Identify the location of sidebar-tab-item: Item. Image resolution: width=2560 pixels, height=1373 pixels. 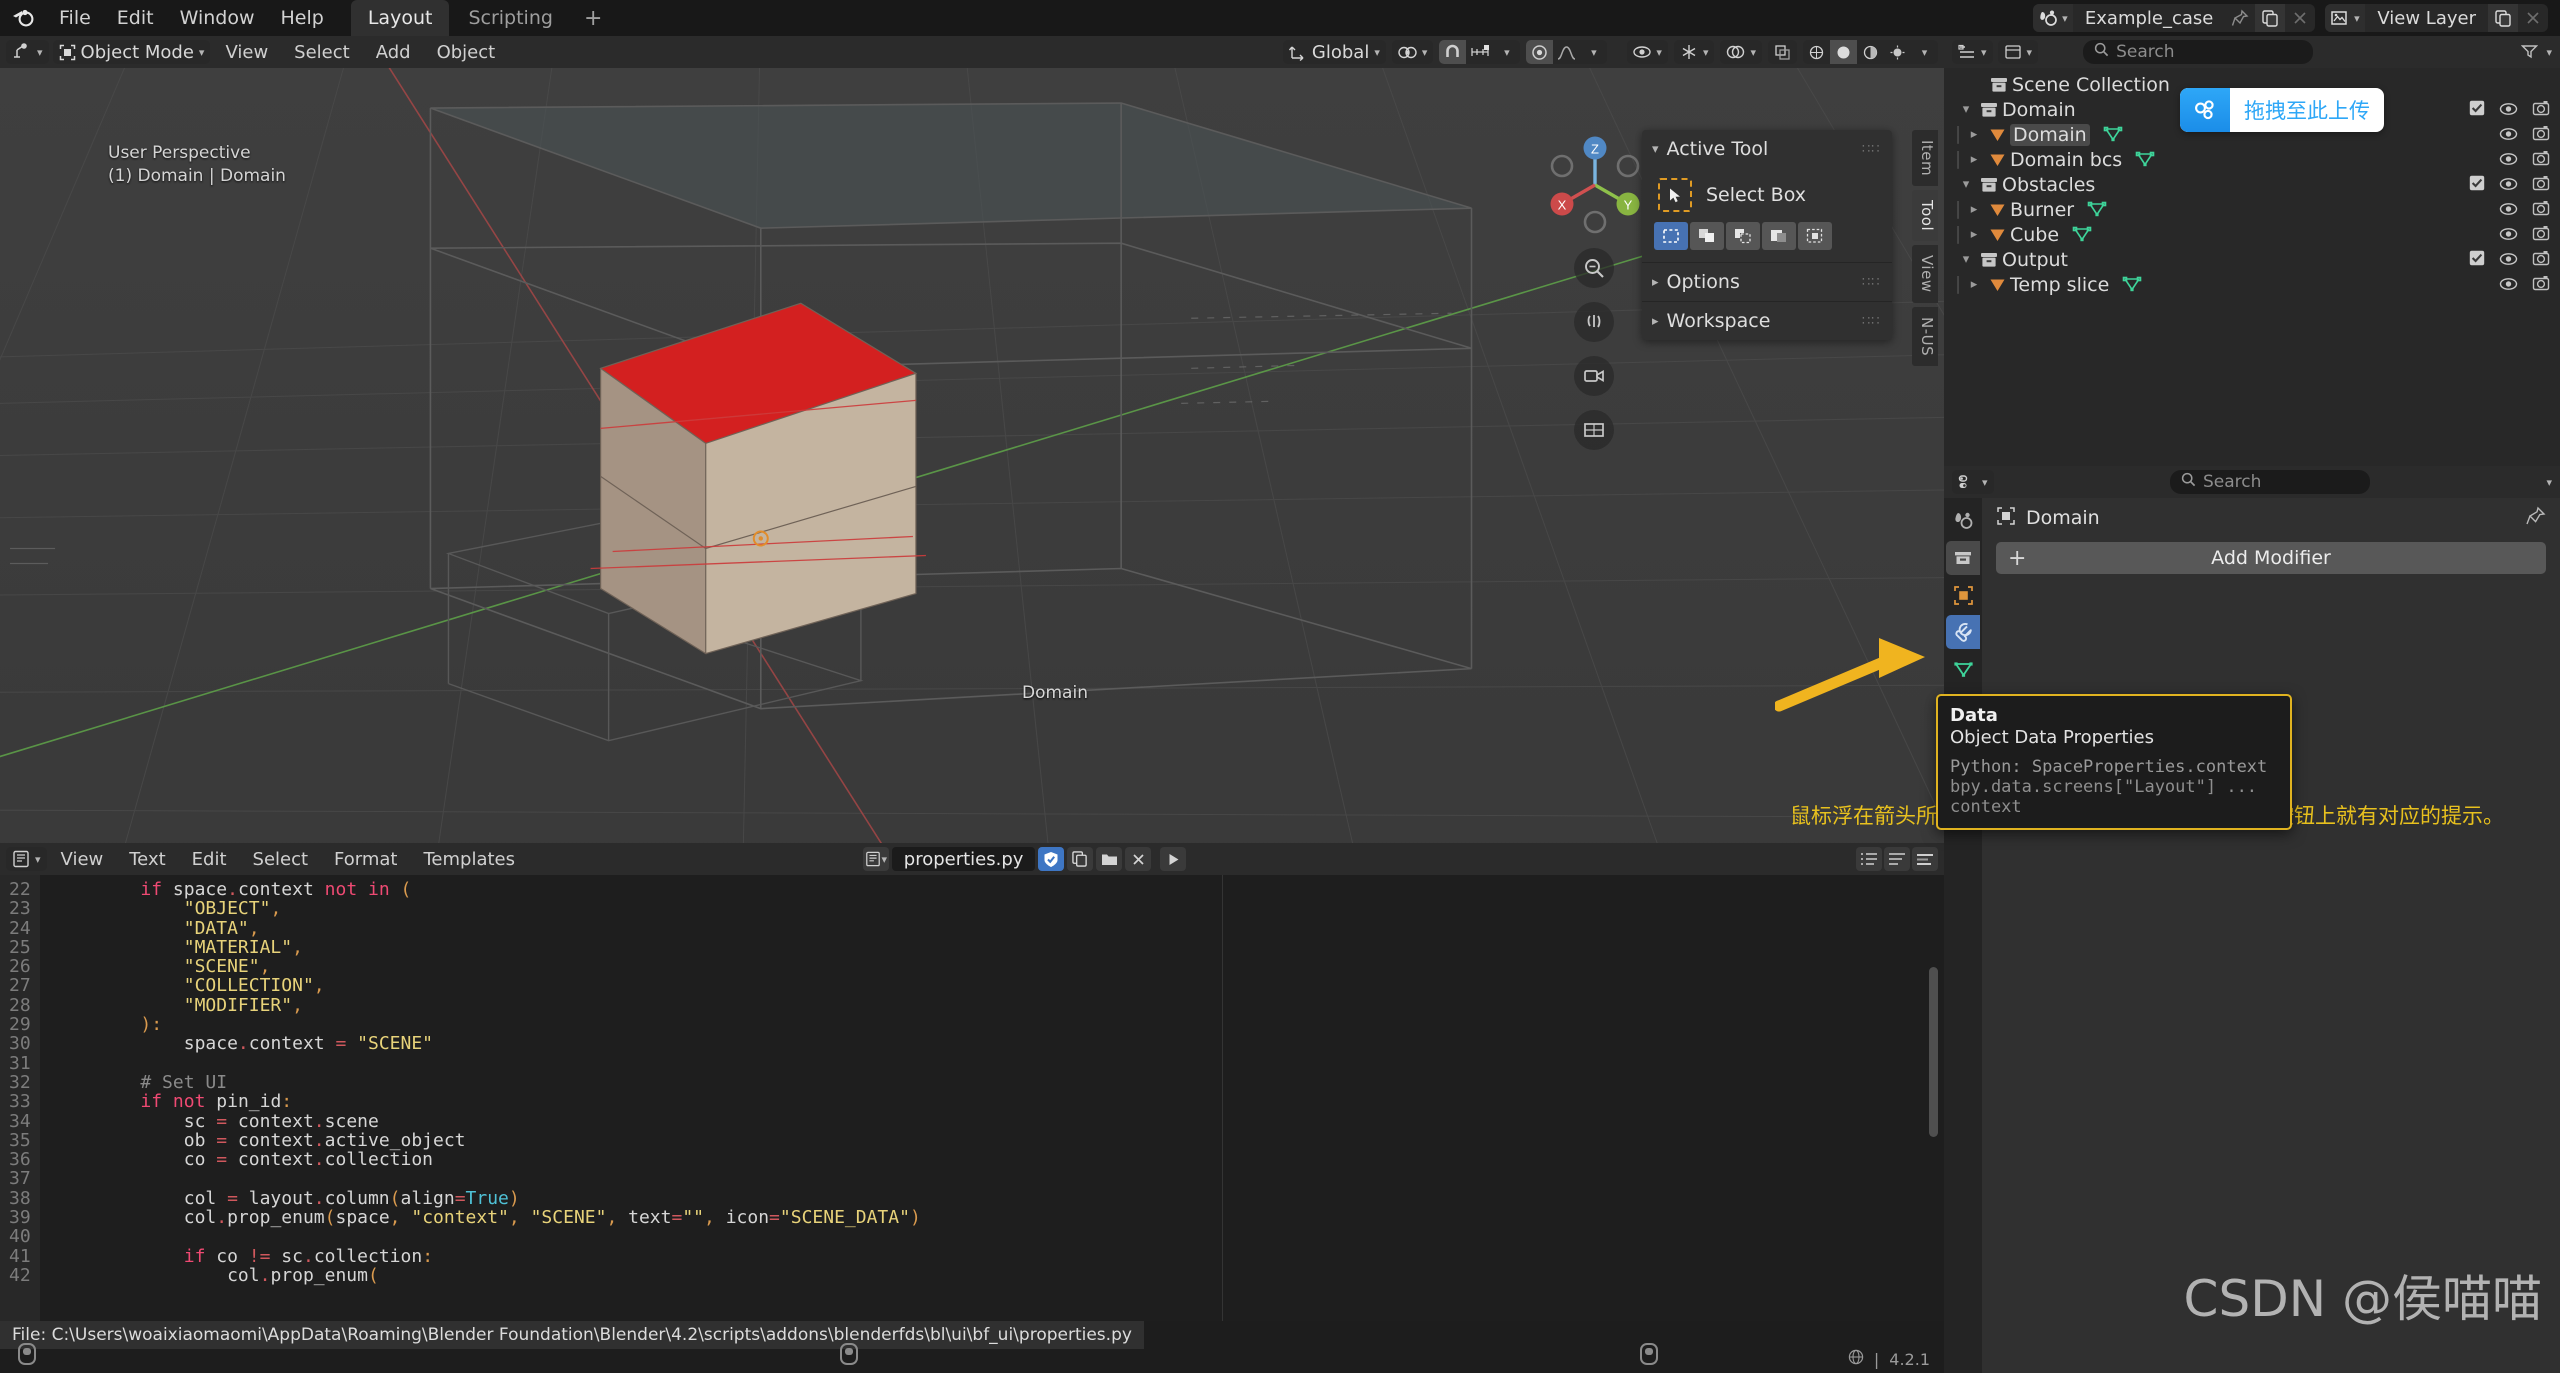
(1925, 158).